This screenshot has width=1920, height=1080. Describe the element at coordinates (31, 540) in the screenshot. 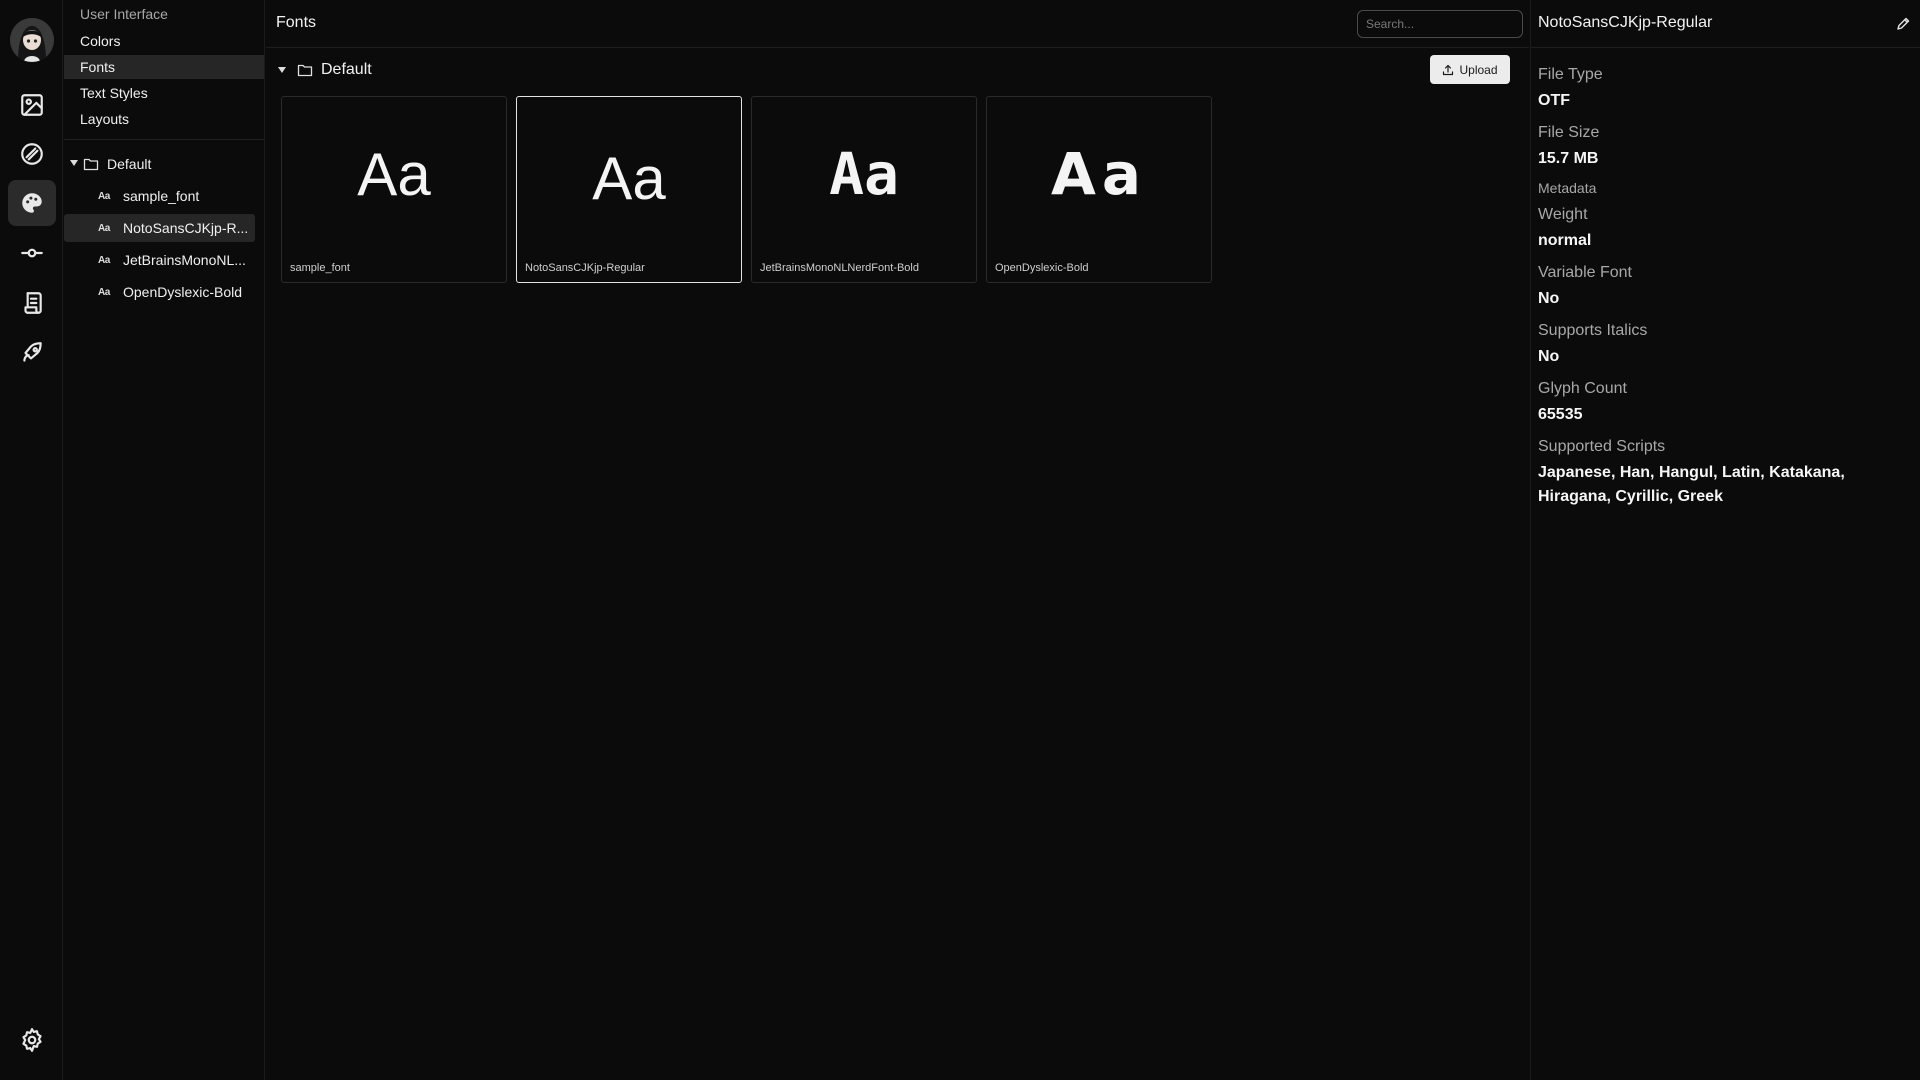

I see `icon-rail` at that location.